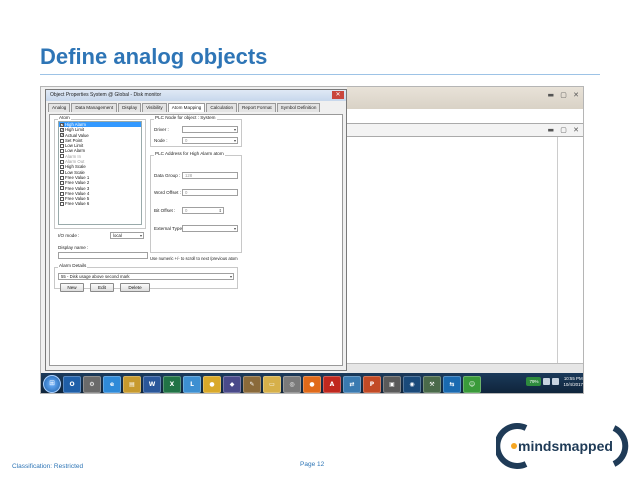 Image resolution: width=638 pixels, height=478 pixels. Describe the element at coordinates (312, 464) in the screenshot. I see `page-number: Page 12` at that location.